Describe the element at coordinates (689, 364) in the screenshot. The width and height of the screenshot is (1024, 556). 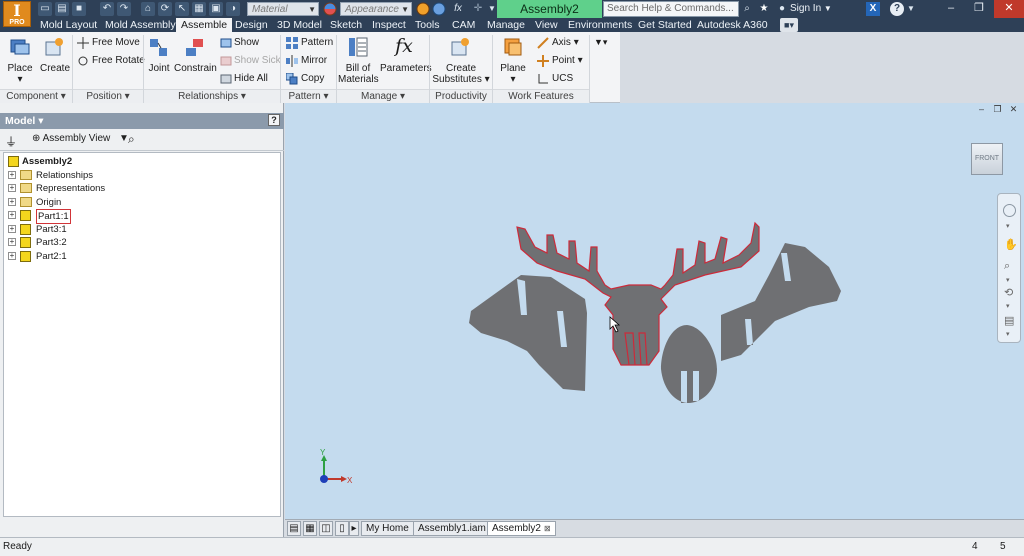
I see `part-jaw` at that location.